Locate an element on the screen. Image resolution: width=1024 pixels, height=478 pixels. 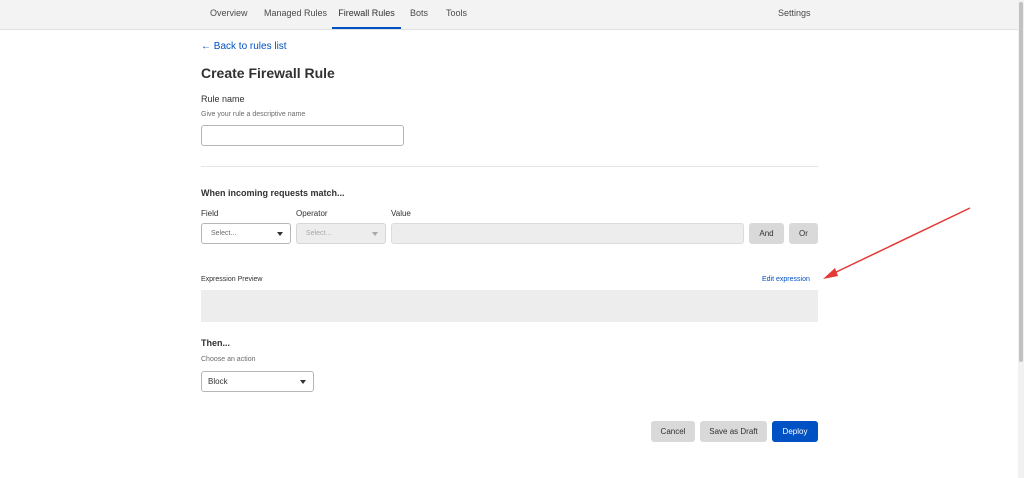
annotation-arrow is located at coordinates (897, 243).